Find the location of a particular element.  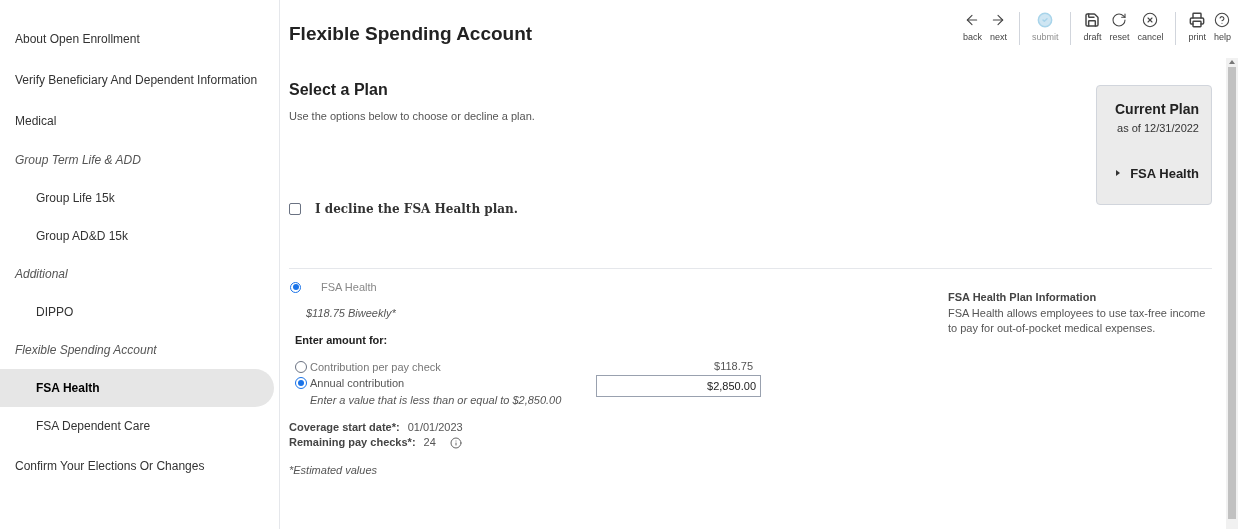

toolbar-button: reset is located at coordinates (1119, 28).